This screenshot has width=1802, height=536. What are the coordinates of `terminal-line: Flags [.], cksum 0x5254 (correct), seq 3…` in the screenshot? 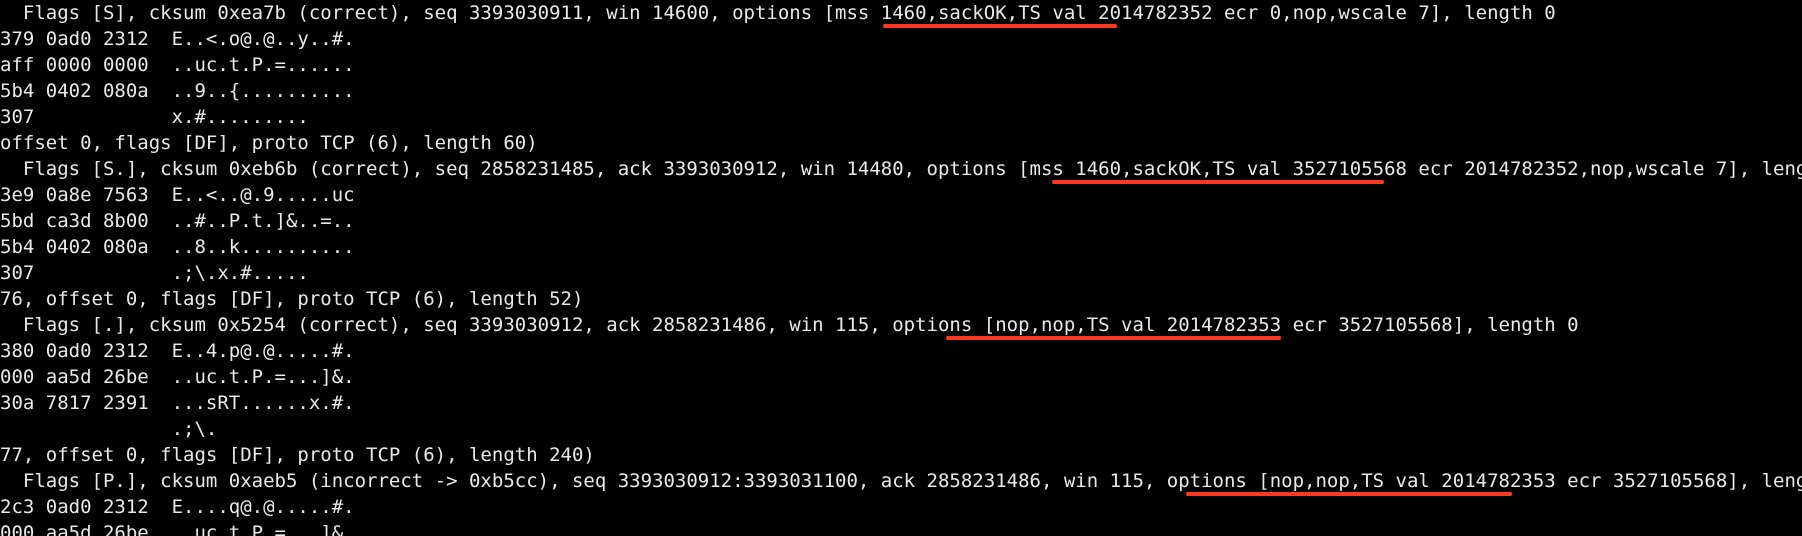 It's located at (789, 325).